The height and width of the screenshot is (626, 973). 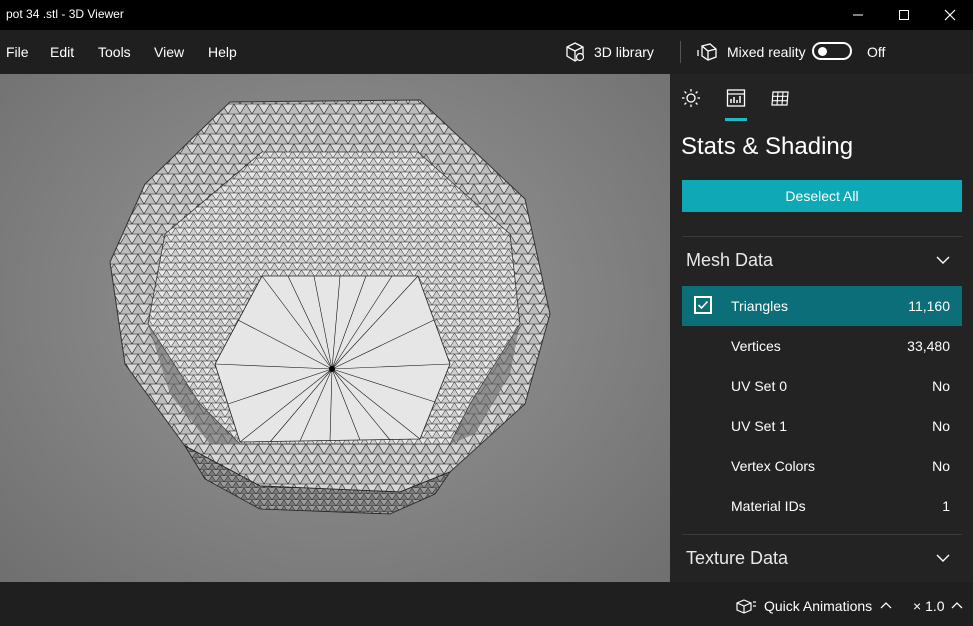 I want to click on cube-icon, so click(x=575, y=52).